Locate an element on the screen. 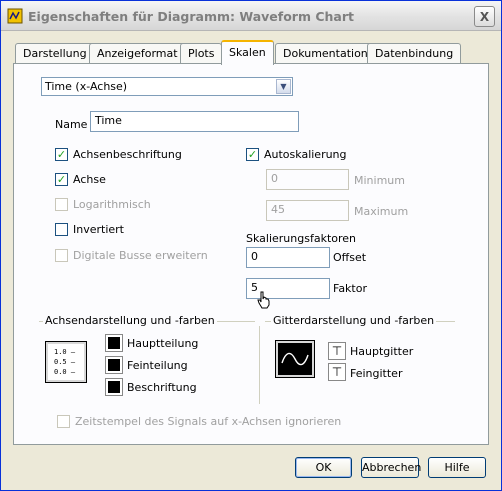 This screenshot has width=502, height=491. scale-style-button: 1.0 – 0.5 – 0.0 – is located at coordinates (66, 362).